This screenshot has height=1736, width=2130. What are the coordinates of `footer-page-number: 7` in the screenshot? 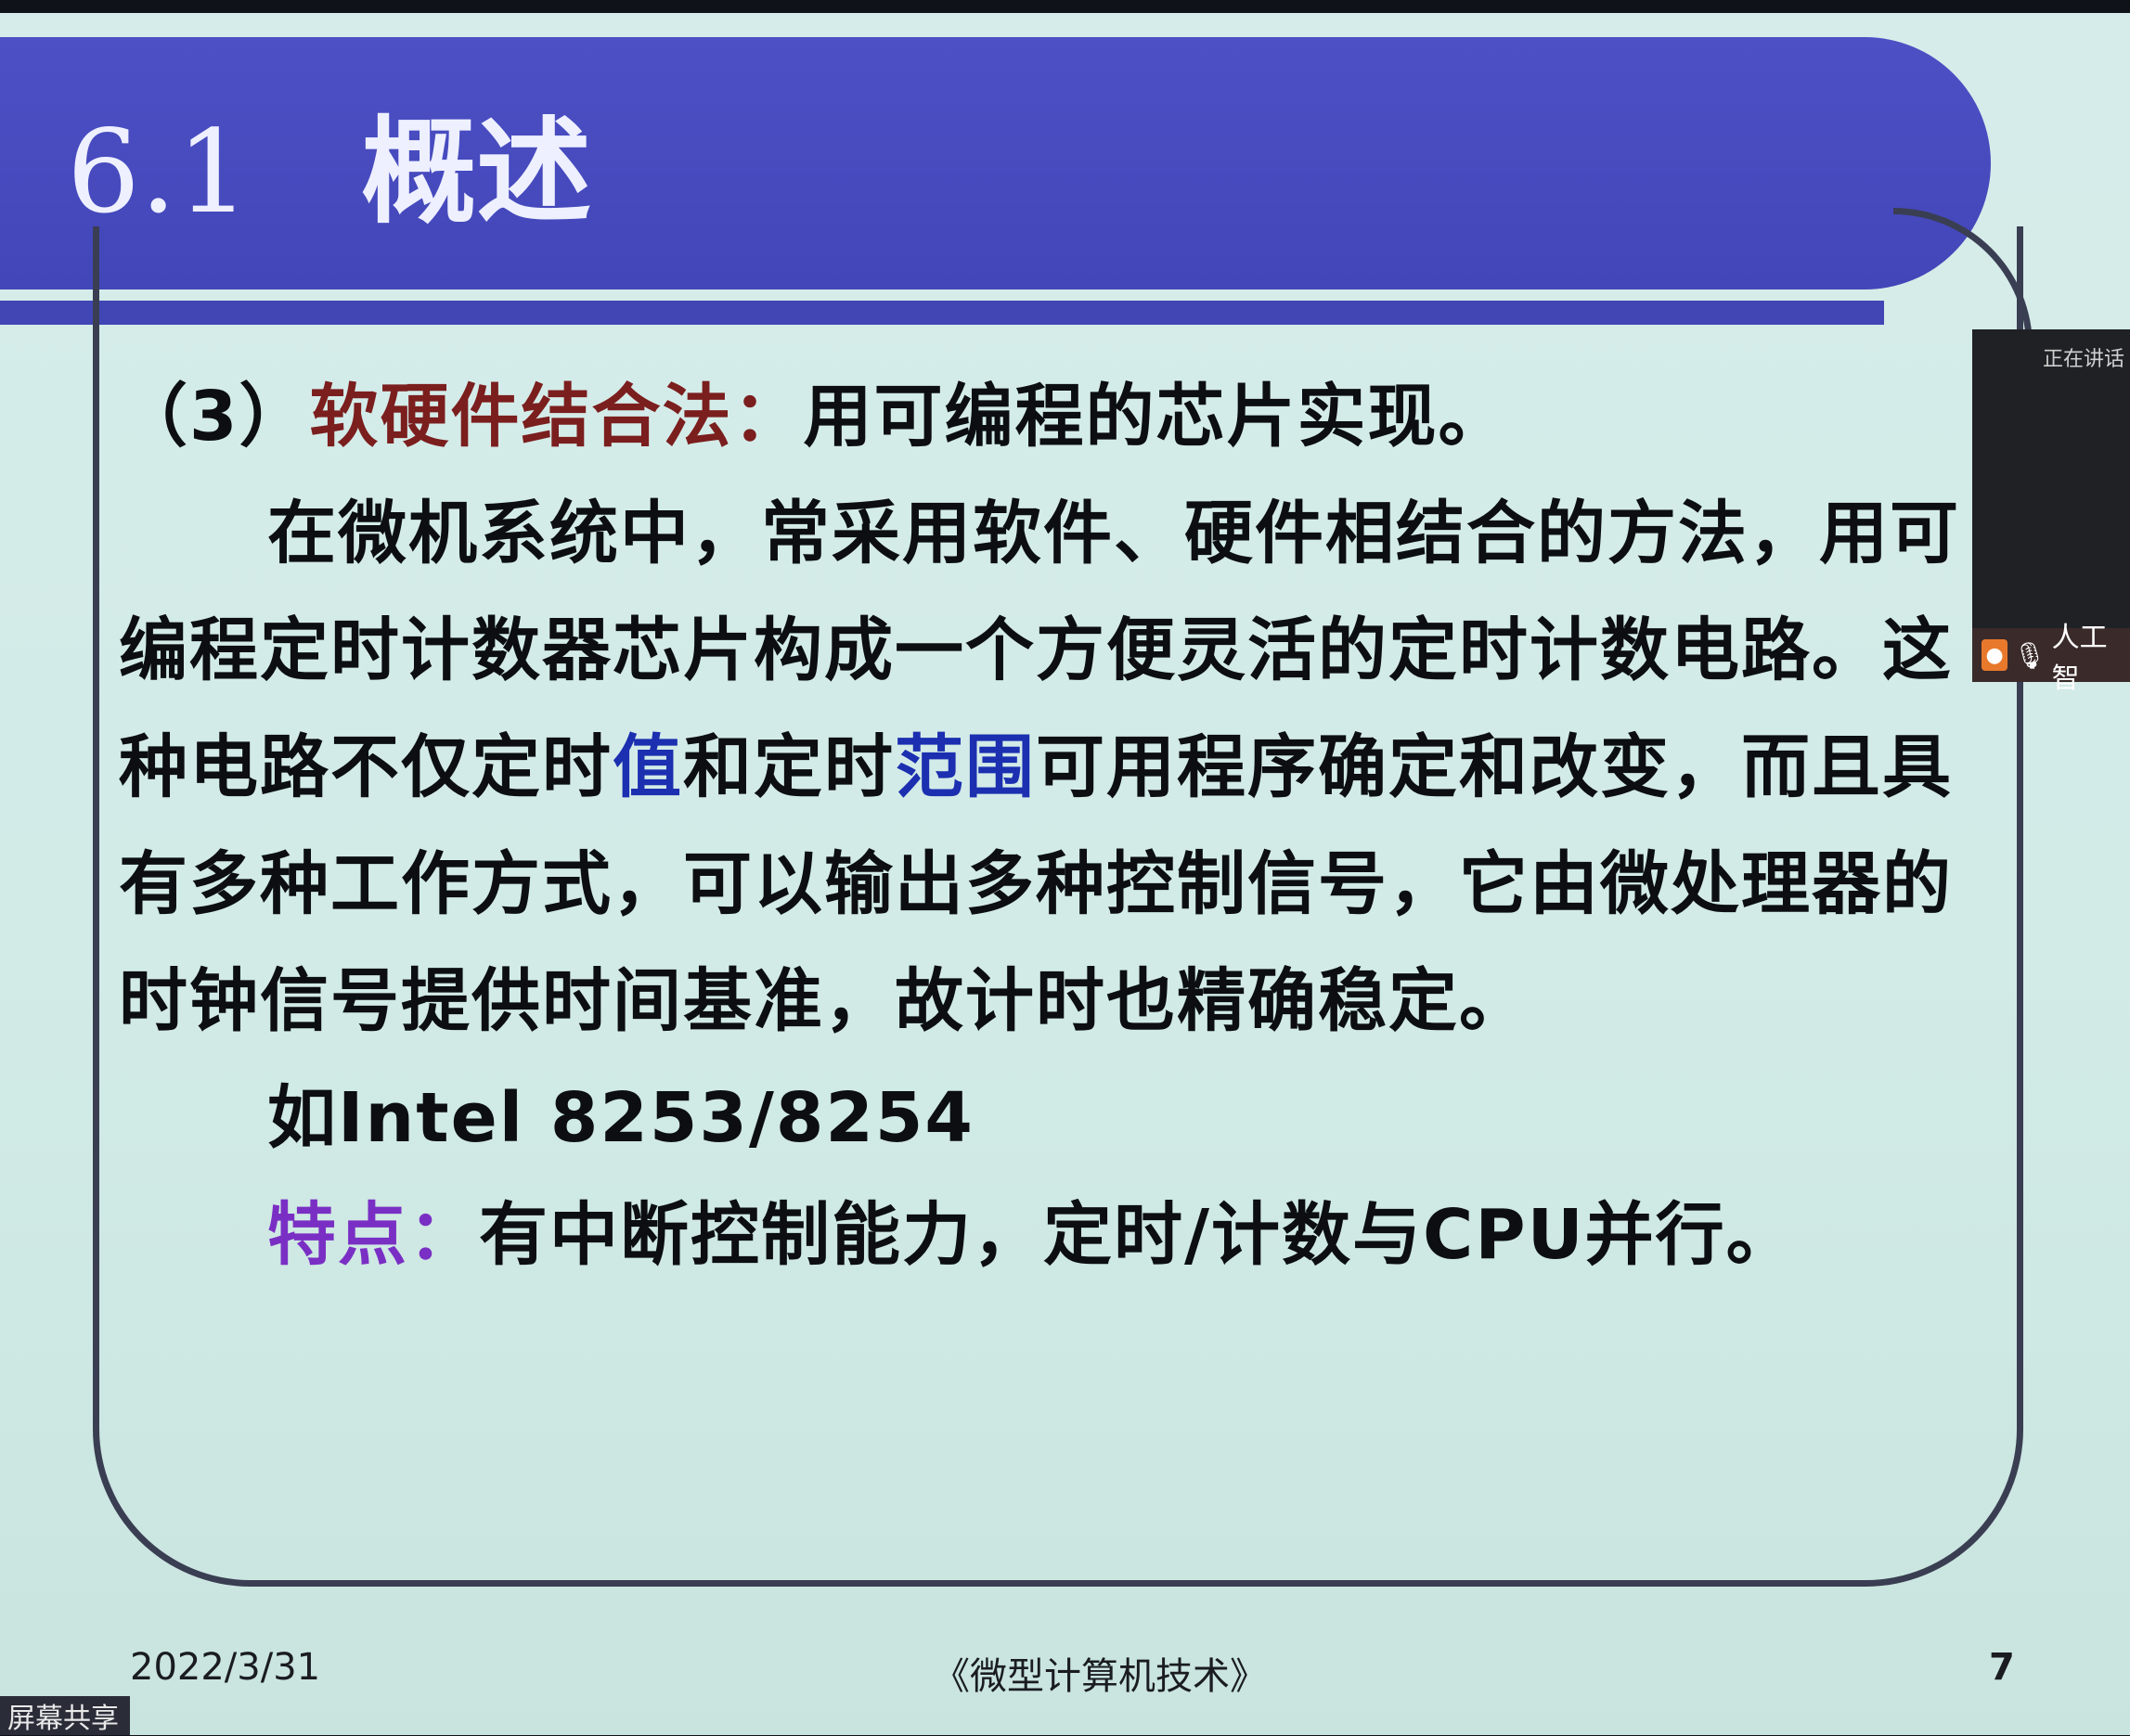 It's located at (2002, 1667).